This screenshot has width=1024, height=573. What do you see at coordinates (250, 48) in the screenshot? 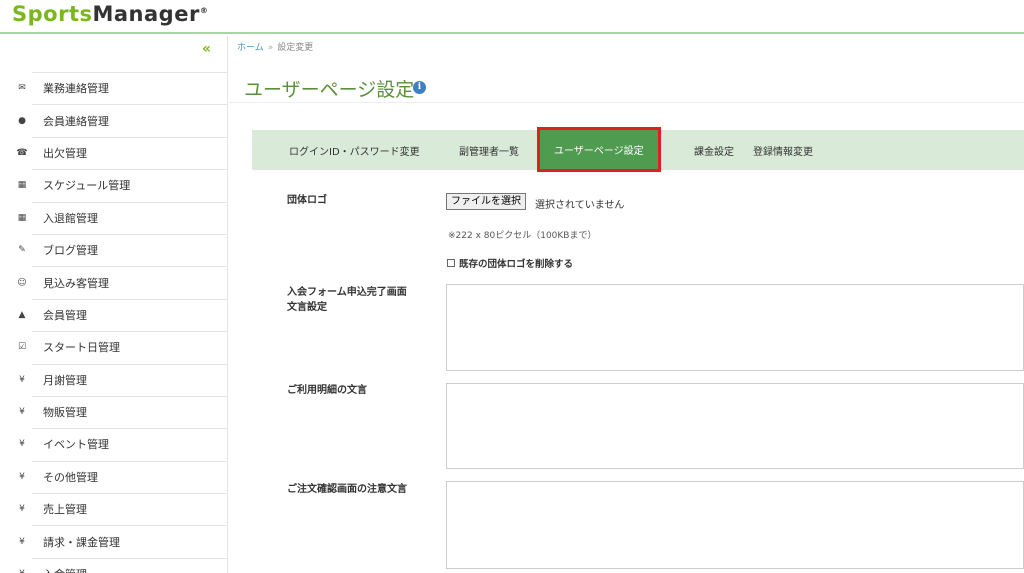
I see `breadcrumb-home-link: ホーム` at bounding box center [250, 48].